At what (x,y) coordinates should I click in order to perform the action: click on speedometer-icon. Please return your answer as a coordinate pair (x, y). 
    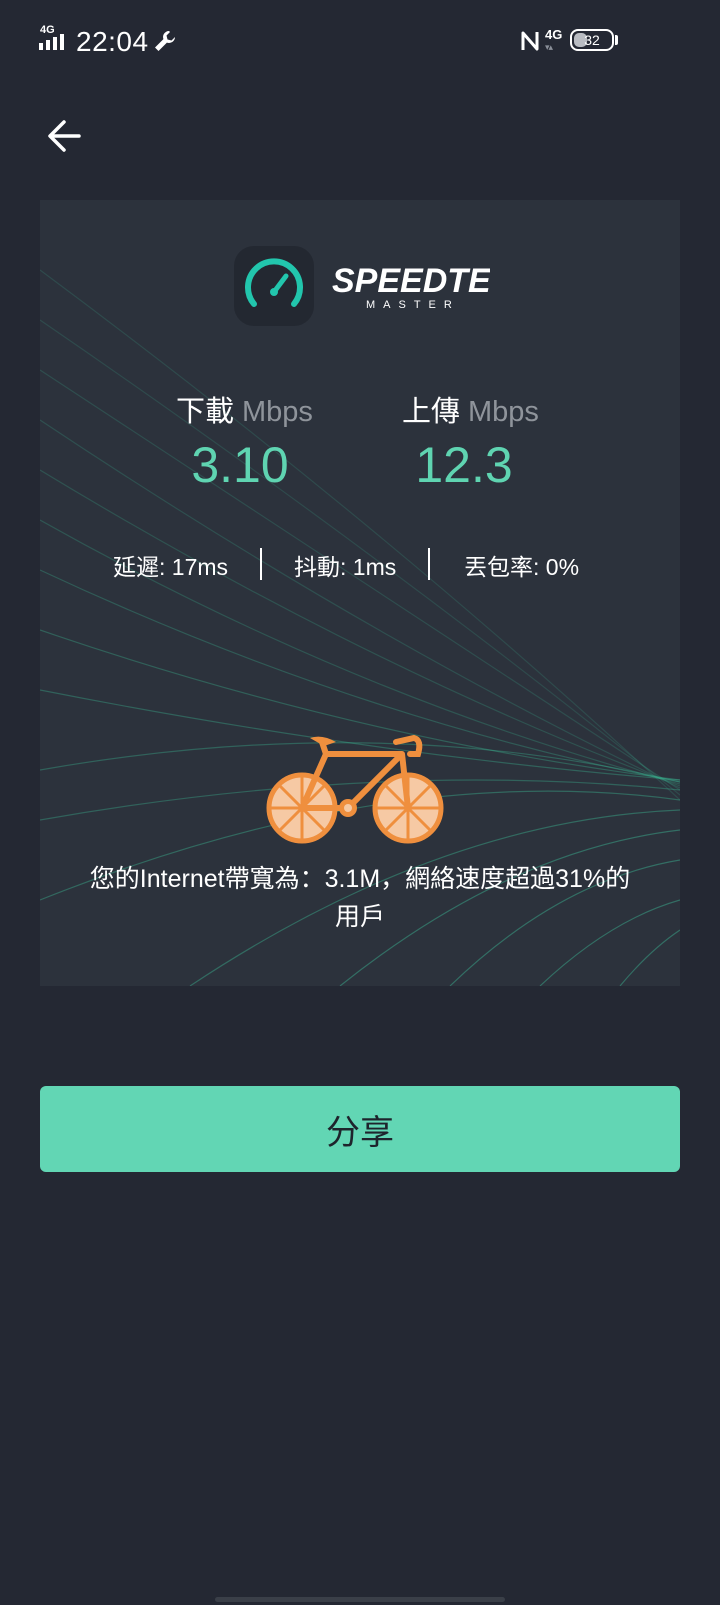
    Looking at the image, I should click on (274, 282).